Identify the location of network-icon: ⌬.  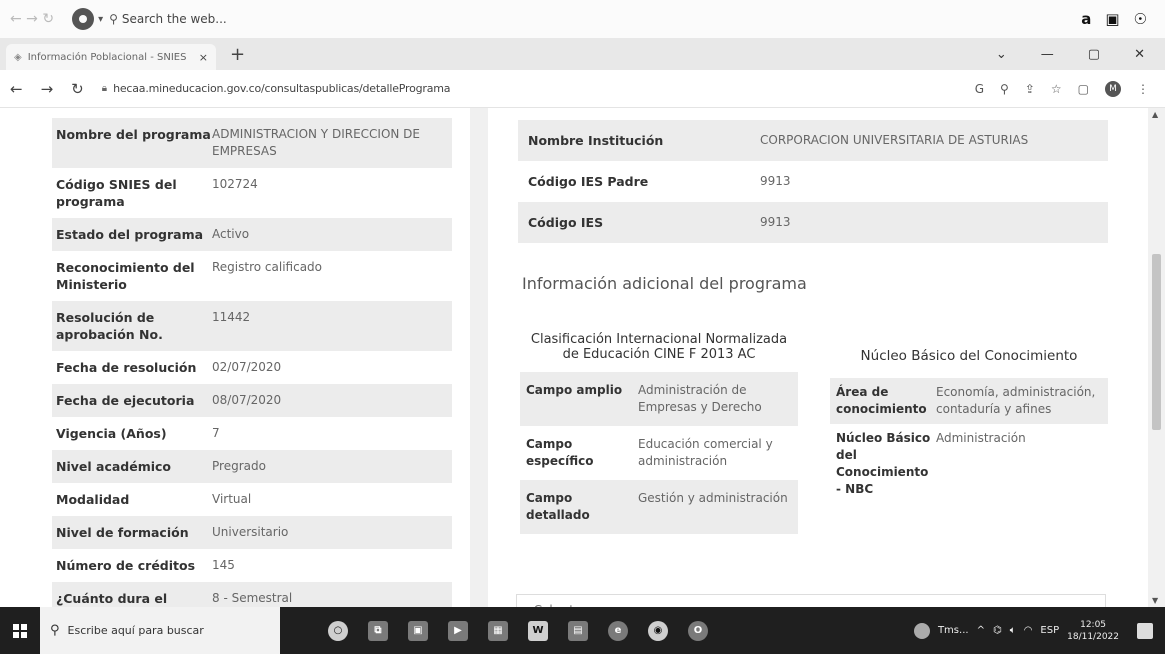
(997, 630).